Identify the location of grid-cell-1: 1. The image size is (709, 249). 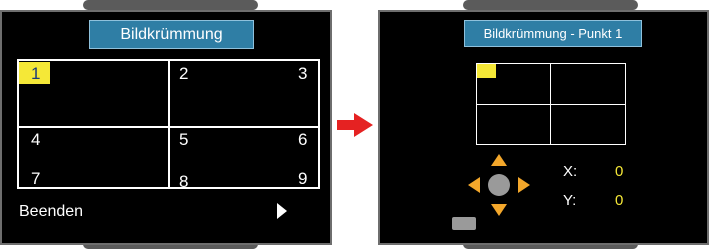
(35, 74).